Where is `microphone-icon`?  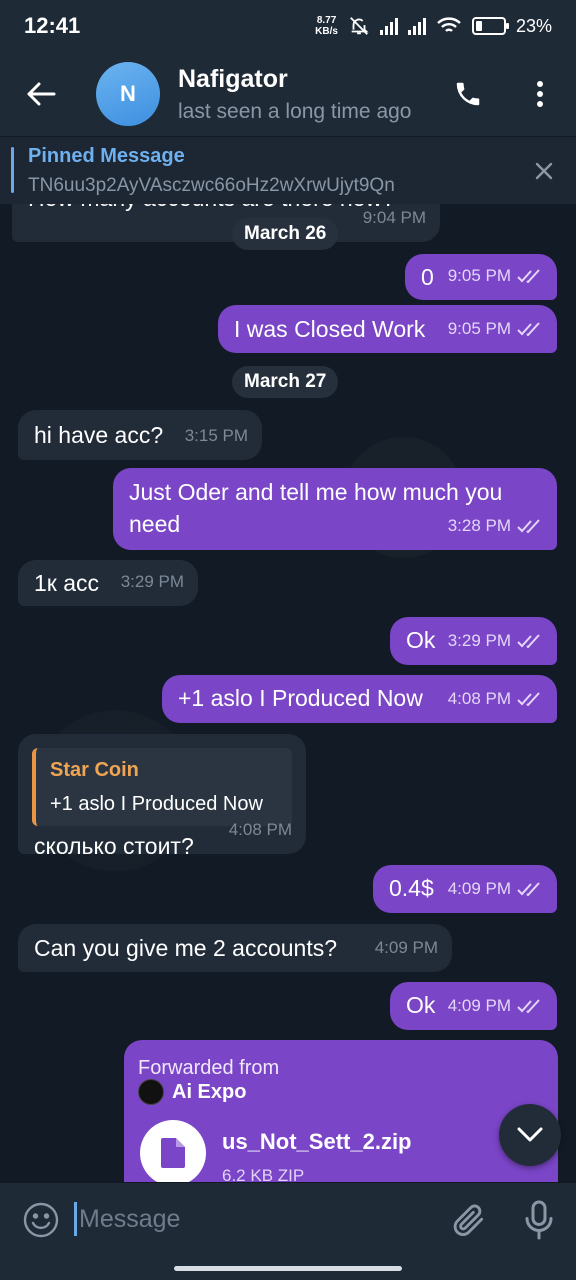 microphone-icon is located at coordinates (539, 1220).